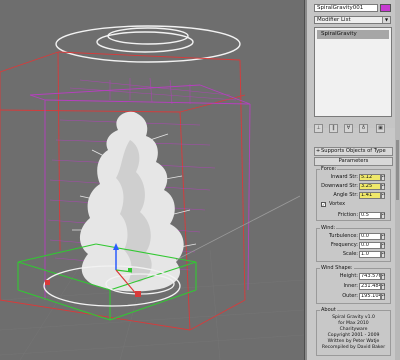 This screenshot has height=360, width=400. I want to click on height-spinner: 743.576, so click(370, 276).